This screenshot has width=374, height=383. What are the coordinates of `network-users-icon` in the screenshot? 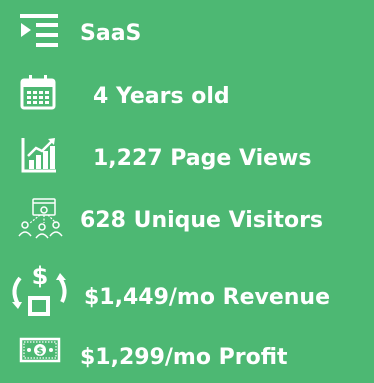 It's located at (40, 218).